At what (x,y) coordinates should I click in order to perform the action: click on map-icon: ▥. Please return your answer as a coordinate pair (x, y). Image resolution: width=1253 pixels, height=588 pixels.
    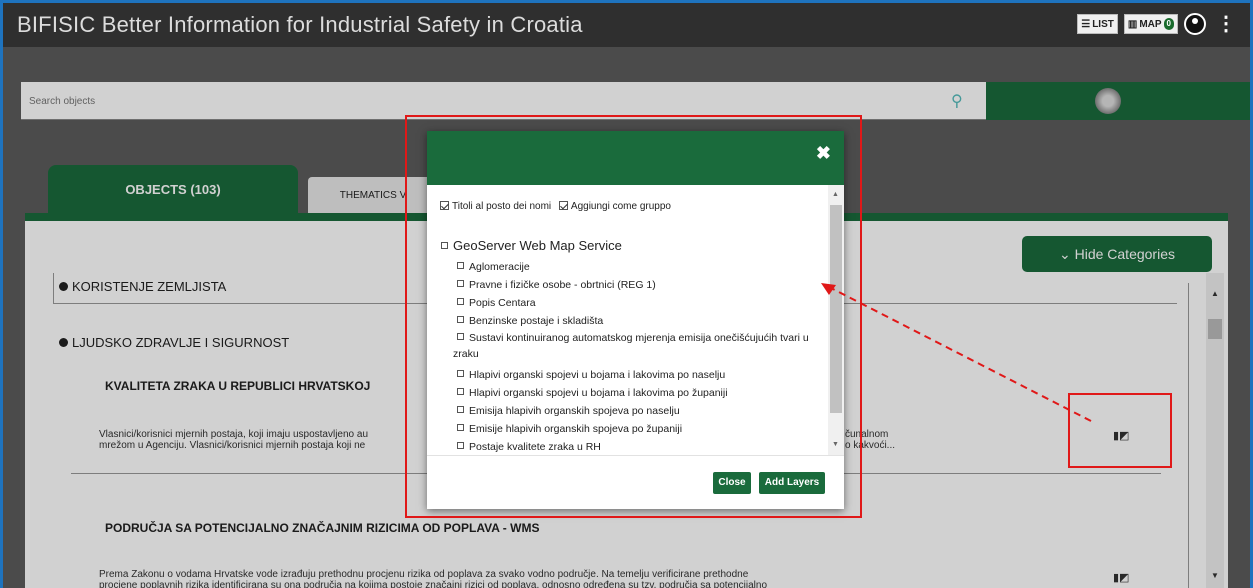
    Looking at the image, I should click on (1132, 24).